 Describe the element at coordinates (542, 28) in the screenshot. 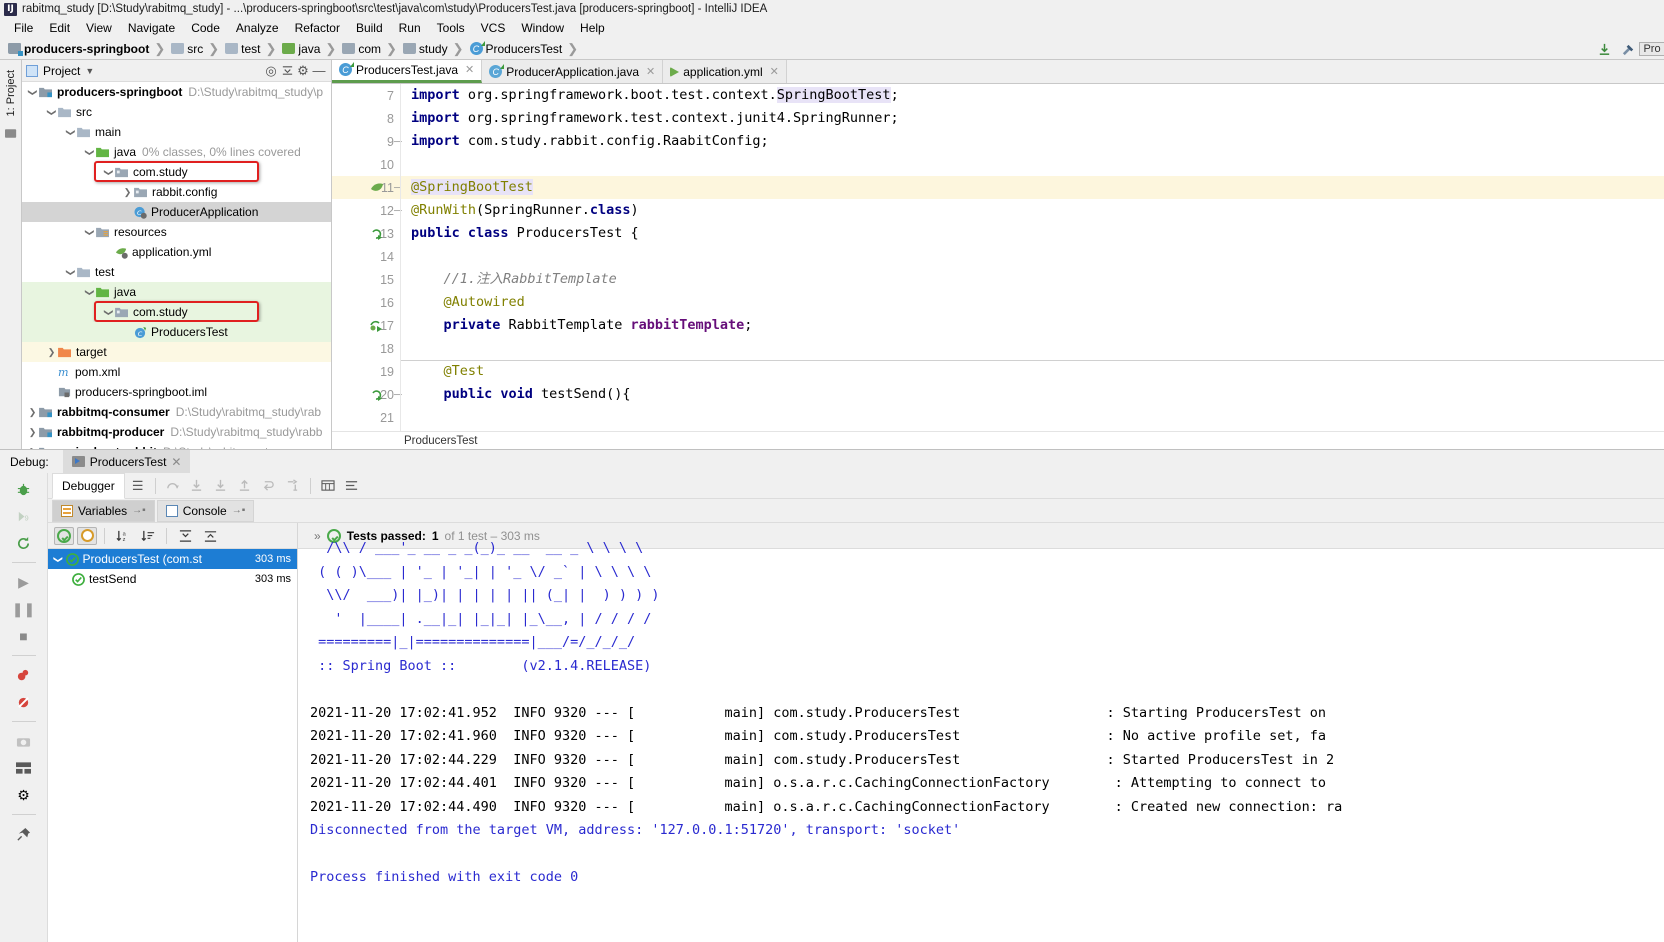

I see `menu-item-window: Window` at that location.